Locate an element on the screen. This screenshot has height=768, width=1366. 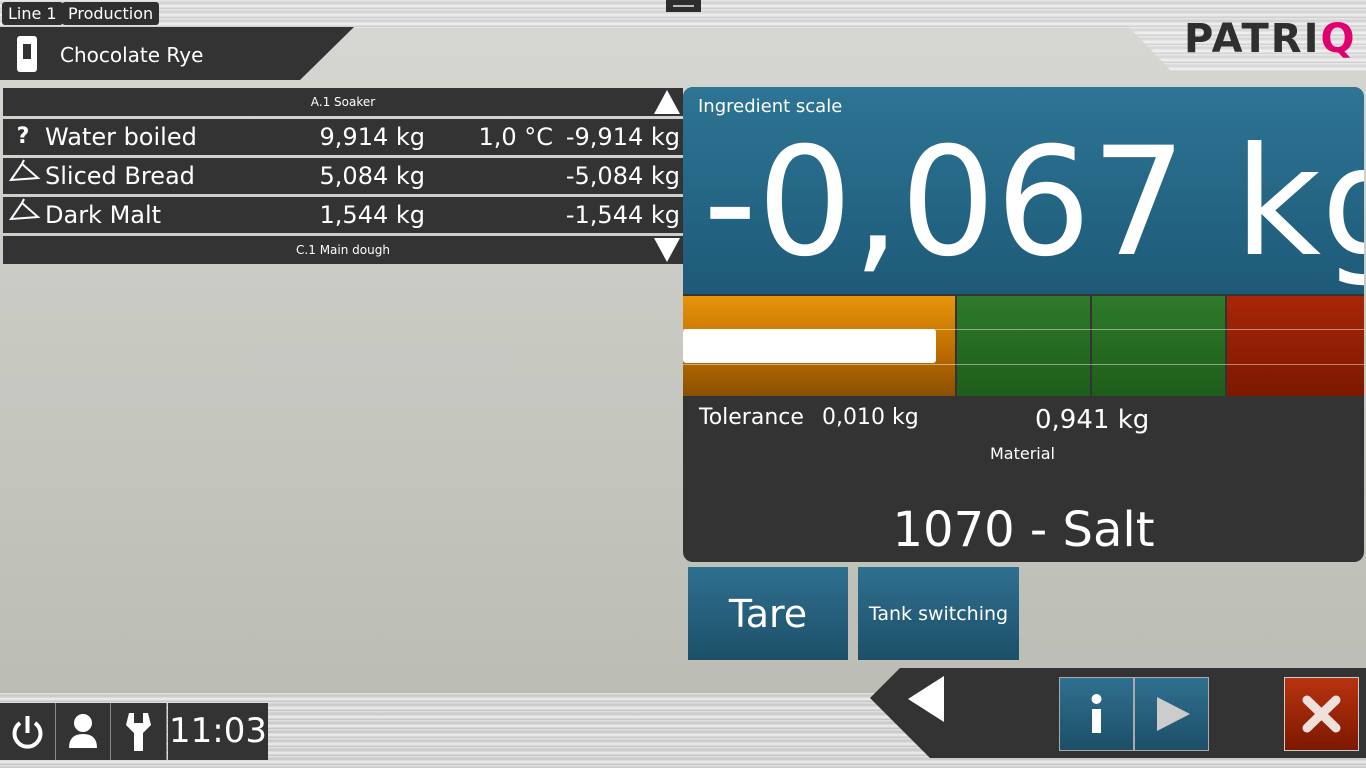
patriq-logo: PATRIQ is located at coordinates (1270, 39).